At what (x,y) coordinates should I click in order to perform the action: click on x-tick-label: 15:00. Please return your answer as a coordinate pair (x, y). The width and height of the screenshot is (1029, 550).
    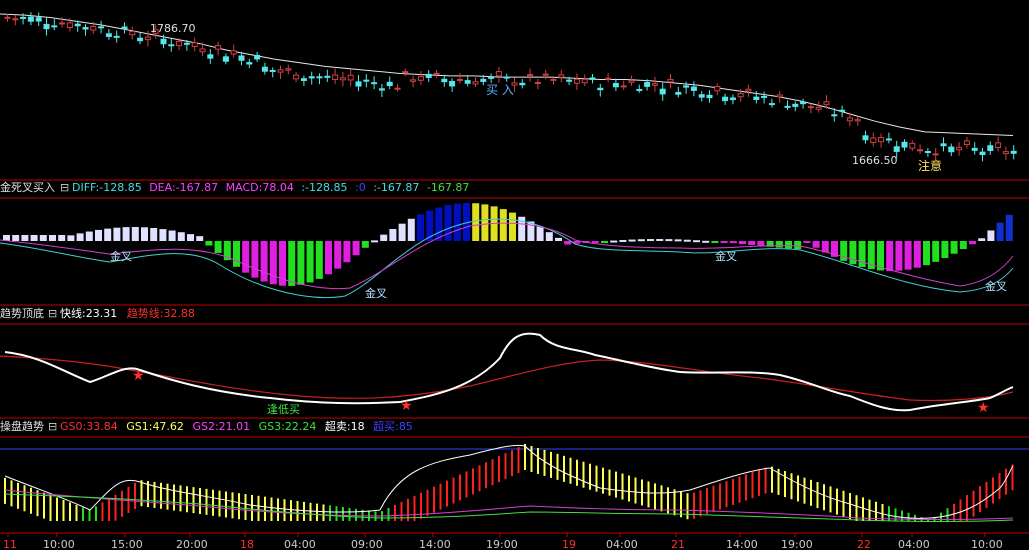
    Looking at the image, I should click on (127, 544).